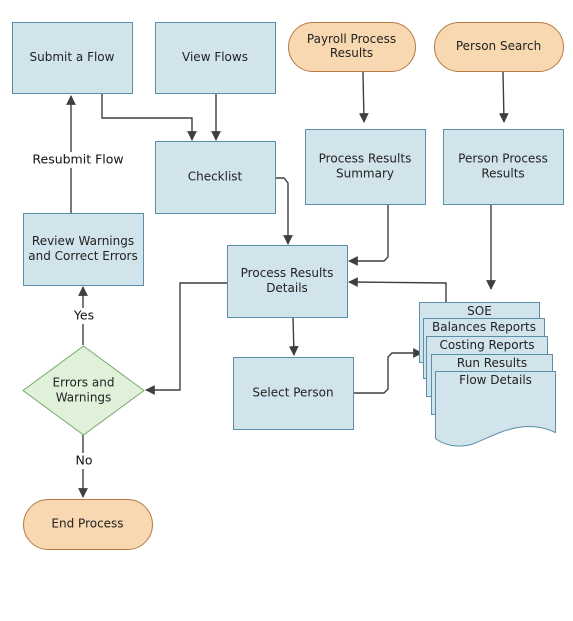  What do you see at coordinates (84, 383) in the screenshot?
I see `errors-and-warnings-label: Errors and` at bounding box center [84, 383].